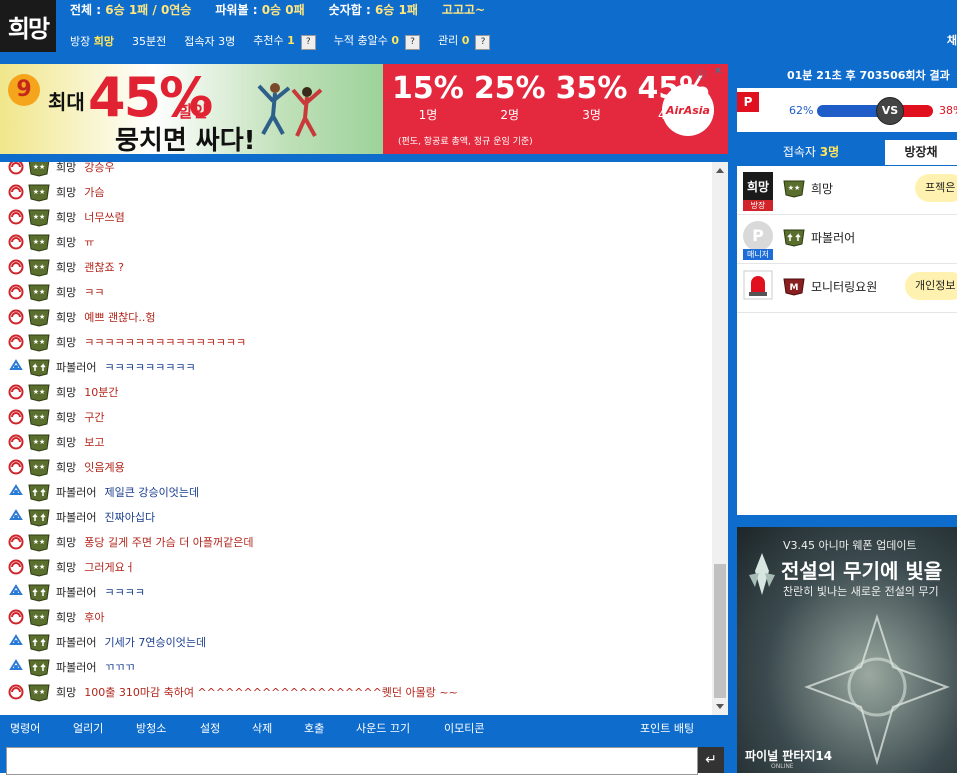 The height and width of the screenshot is (775, 957). I want to click on toolbar-call: 호출, so click(314, 728).